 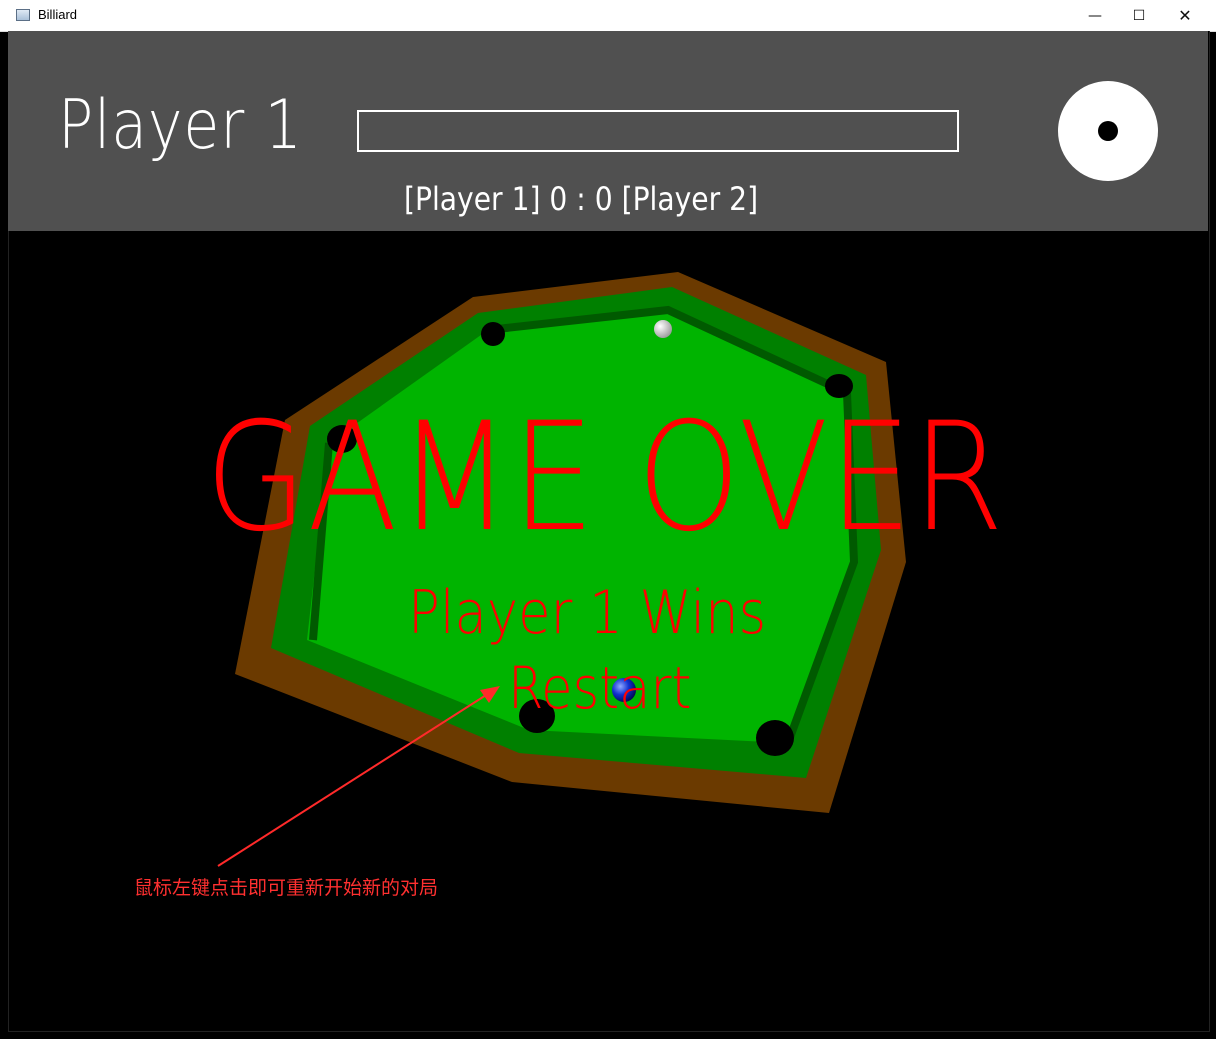 I want to click on restart-button: Restart, so click(x=599, y=688).